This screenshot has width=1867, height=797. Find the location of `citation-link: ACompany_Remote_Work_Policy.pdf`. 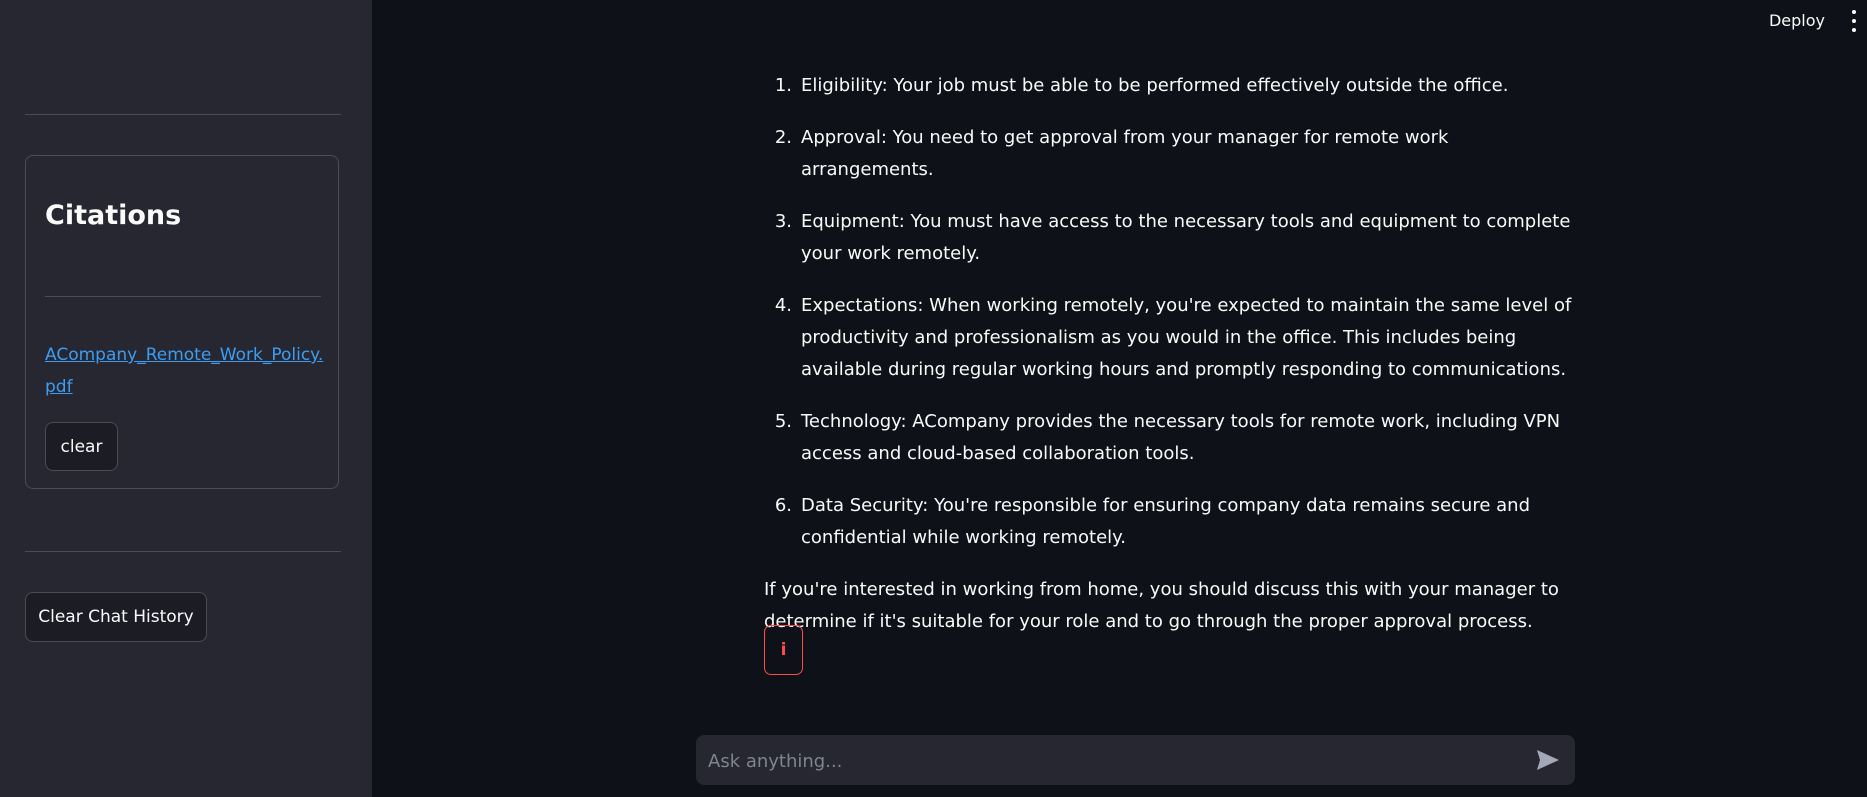

citation-link: ACompany_Remote_Work_Policy.pdf is located at coordinates (185, 371).